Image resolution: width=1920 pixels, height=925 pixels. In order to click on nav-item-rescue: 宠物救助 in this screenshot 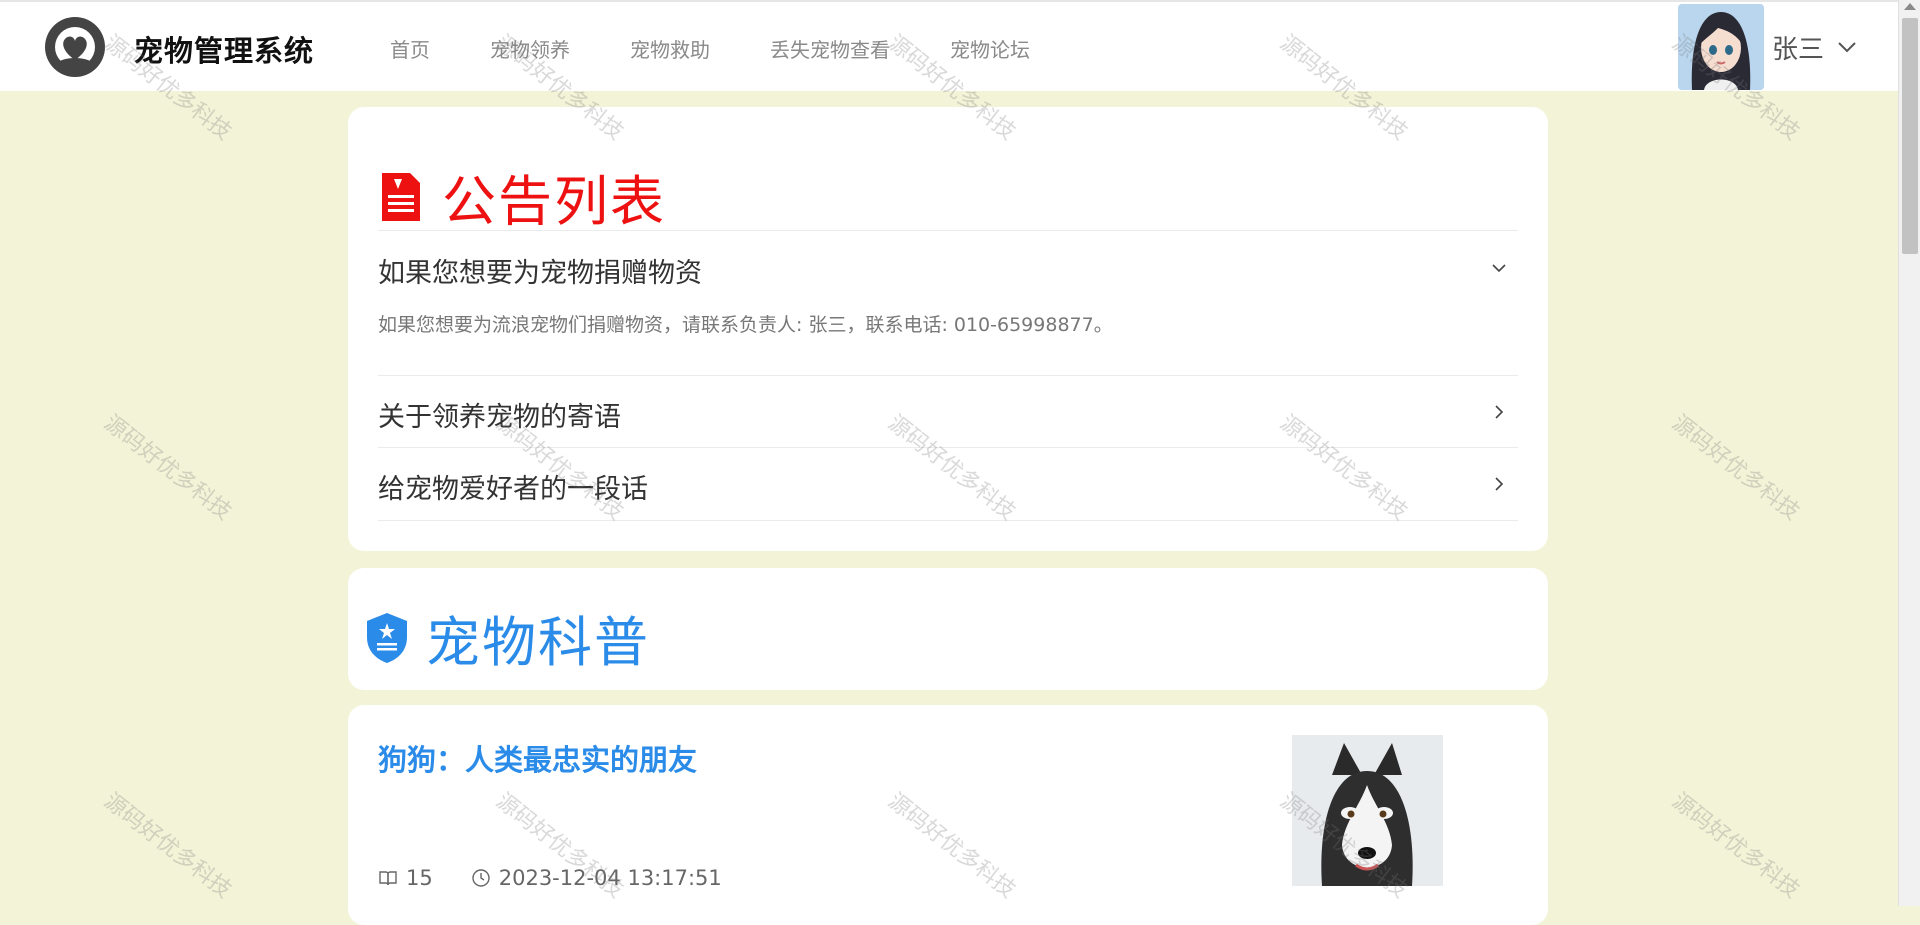, I will do `click(670, 48)`.